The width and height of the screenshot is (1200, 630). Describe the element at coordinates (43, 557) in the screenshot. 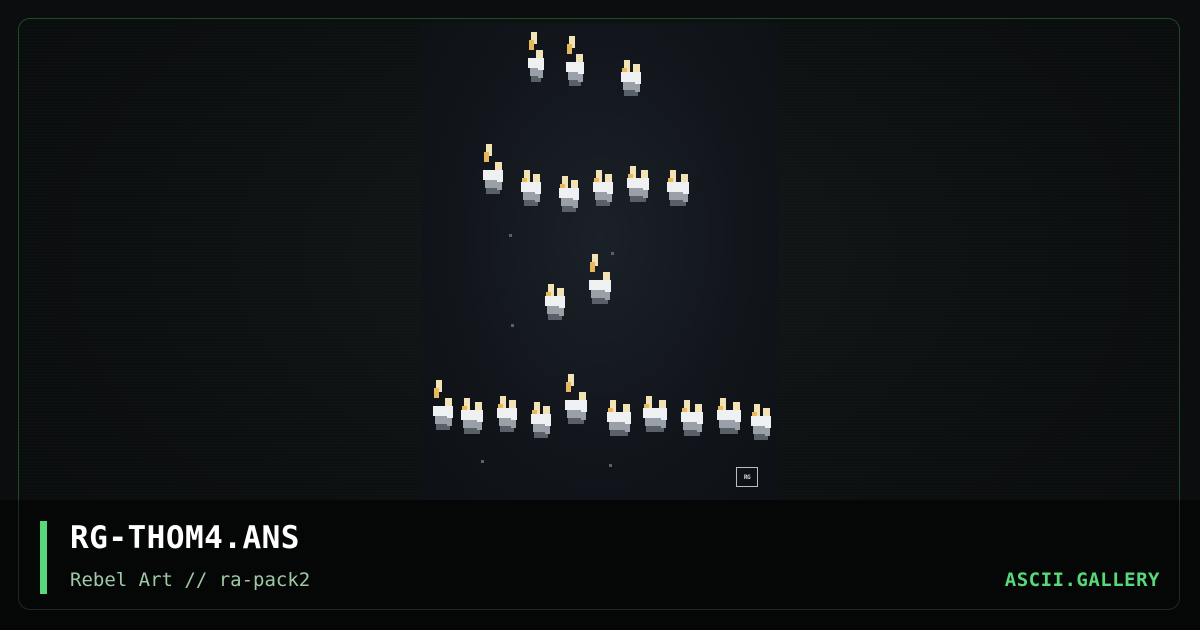

I see `accent-bar` at that location.